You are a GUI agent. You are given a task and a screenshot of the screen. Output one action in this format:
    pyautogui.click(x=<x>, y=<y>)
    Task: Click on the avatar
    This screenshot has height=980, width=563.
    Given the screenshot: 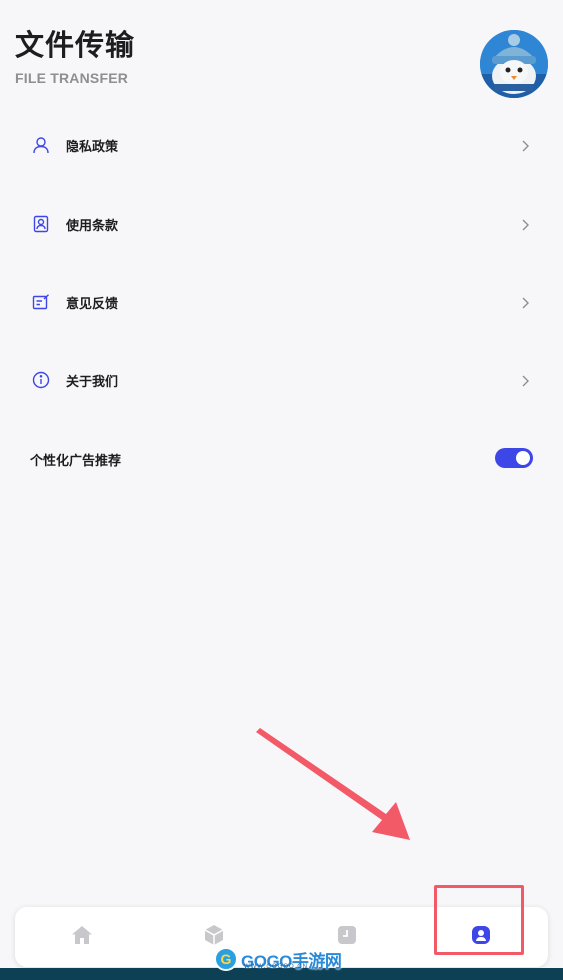 What is the action you would take?
    pyautogui.click(x=514, y=64)
    